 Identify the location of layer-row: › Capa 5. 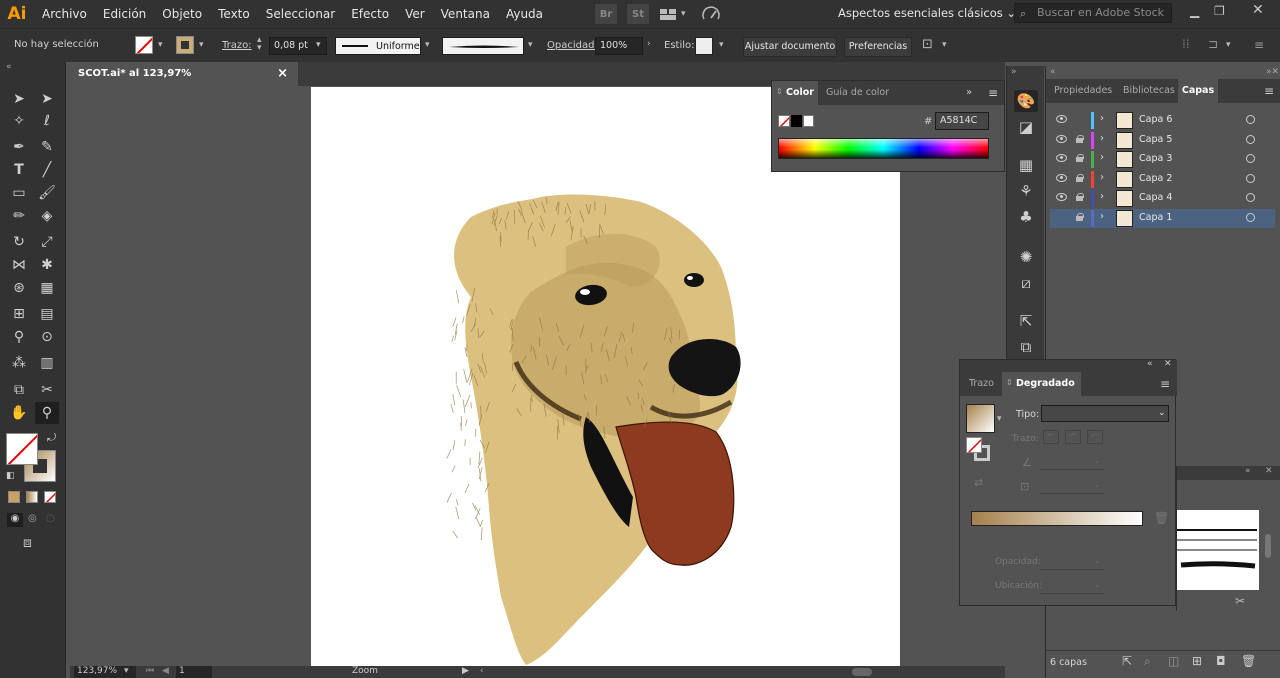
(1162, 140).